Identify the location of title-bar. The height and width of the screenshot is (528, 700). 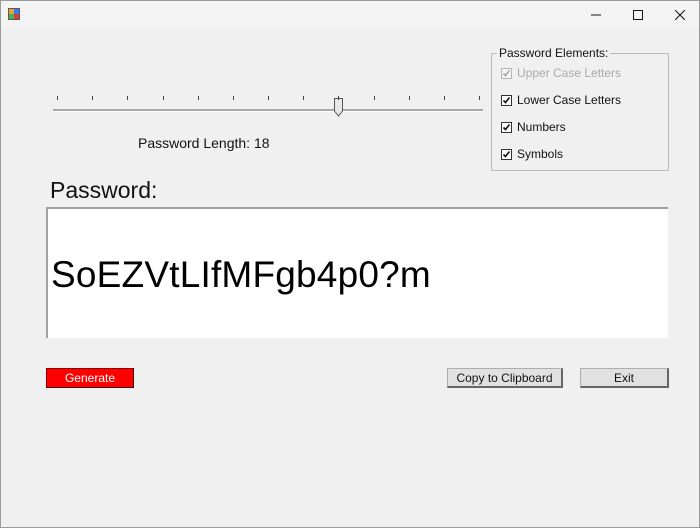
(350, 15).